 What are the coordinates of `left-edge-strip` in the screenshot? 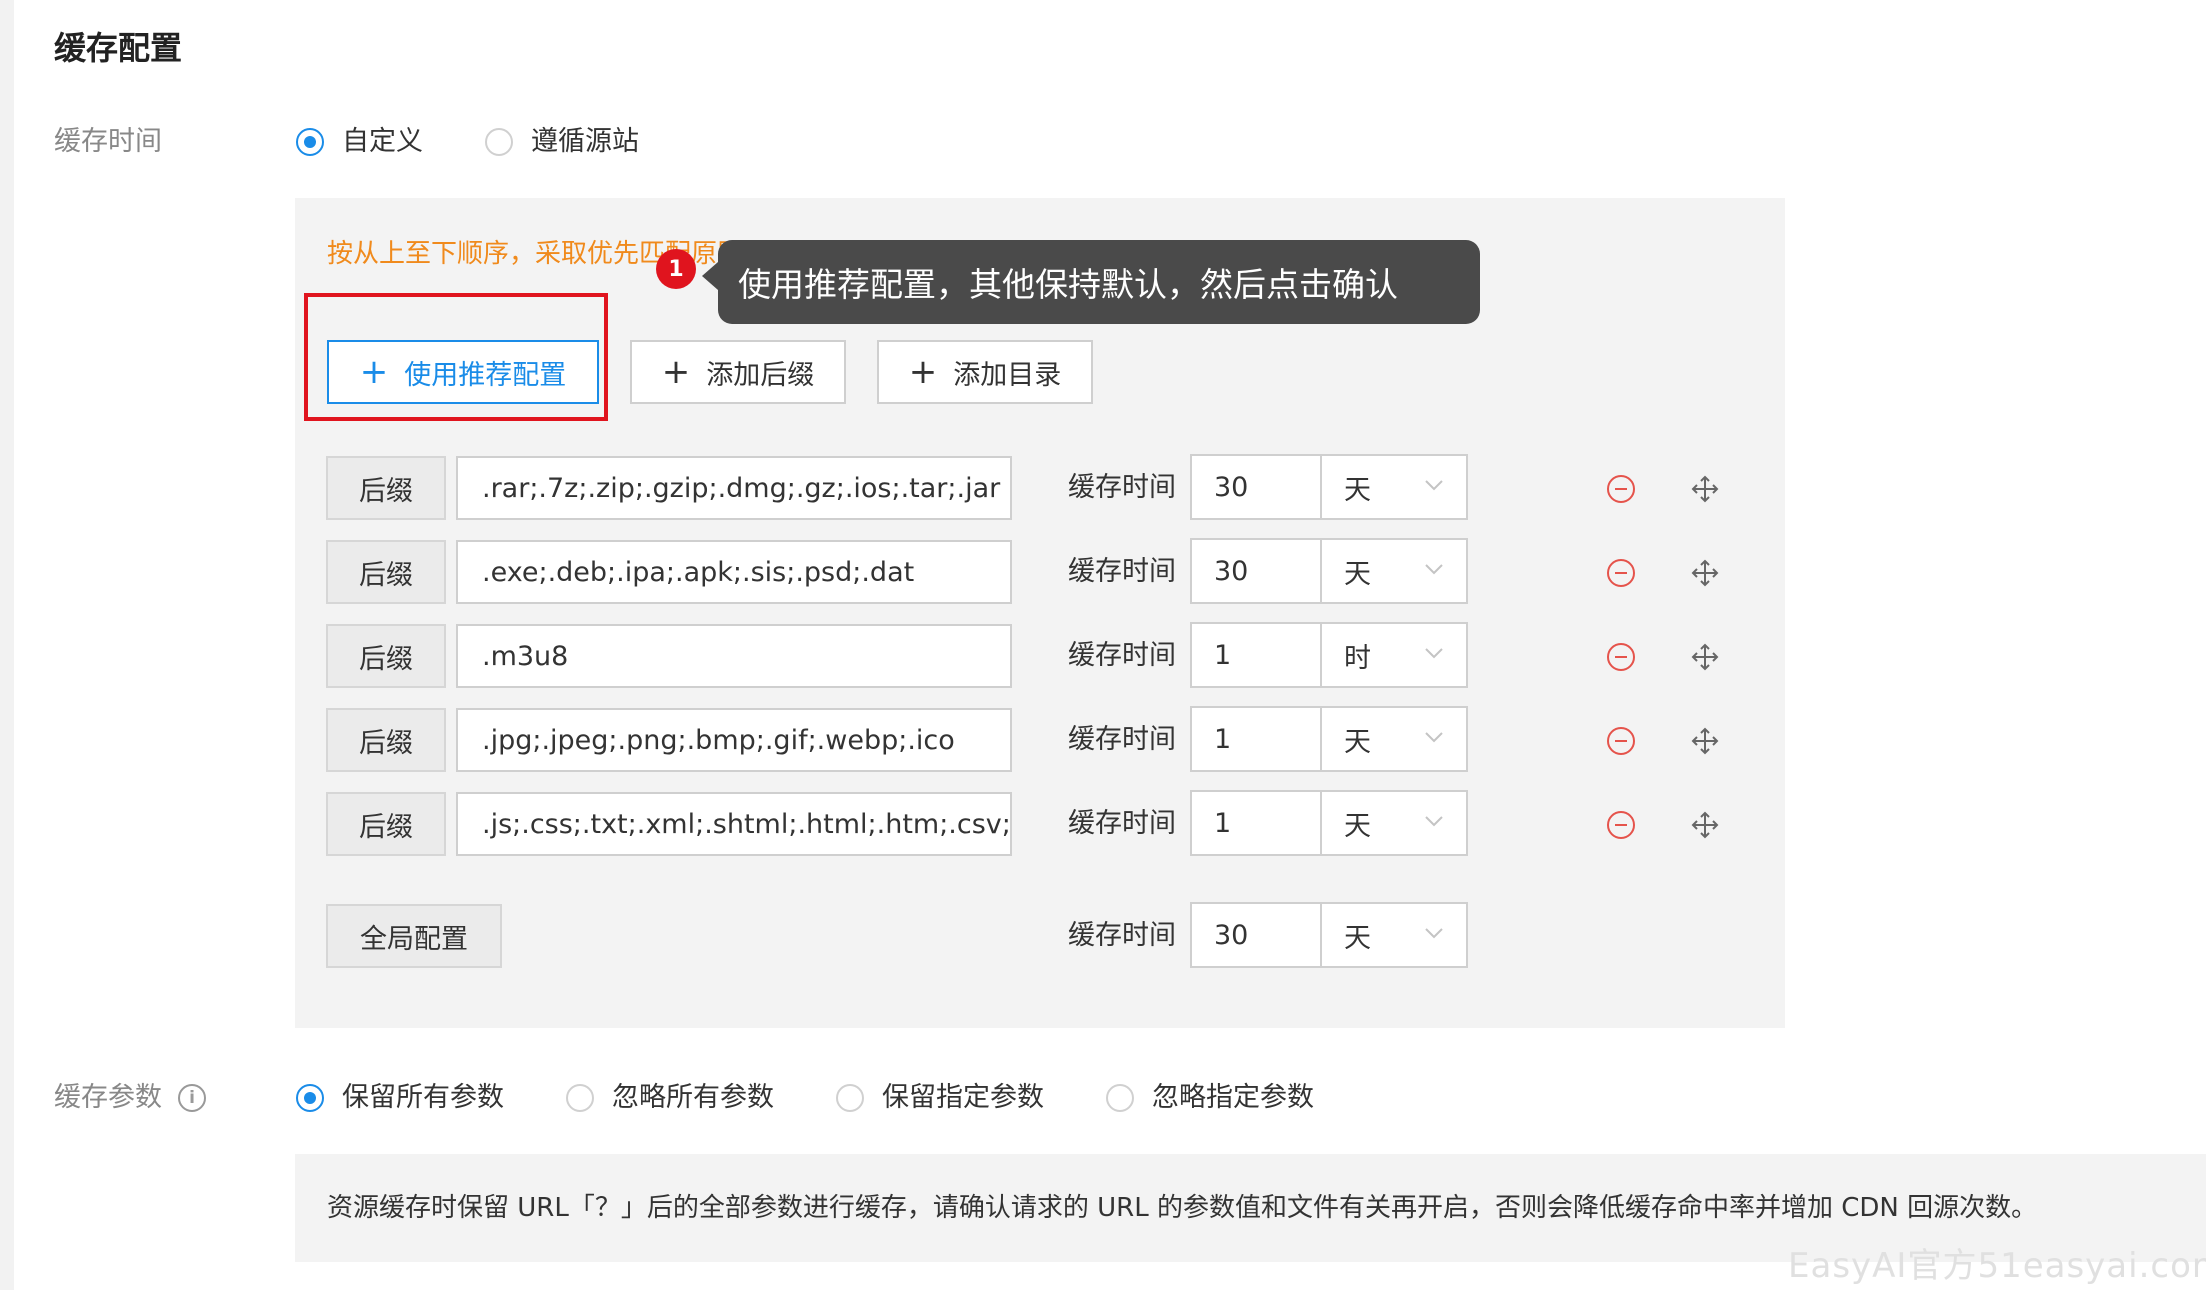 It's located at (7, 645).